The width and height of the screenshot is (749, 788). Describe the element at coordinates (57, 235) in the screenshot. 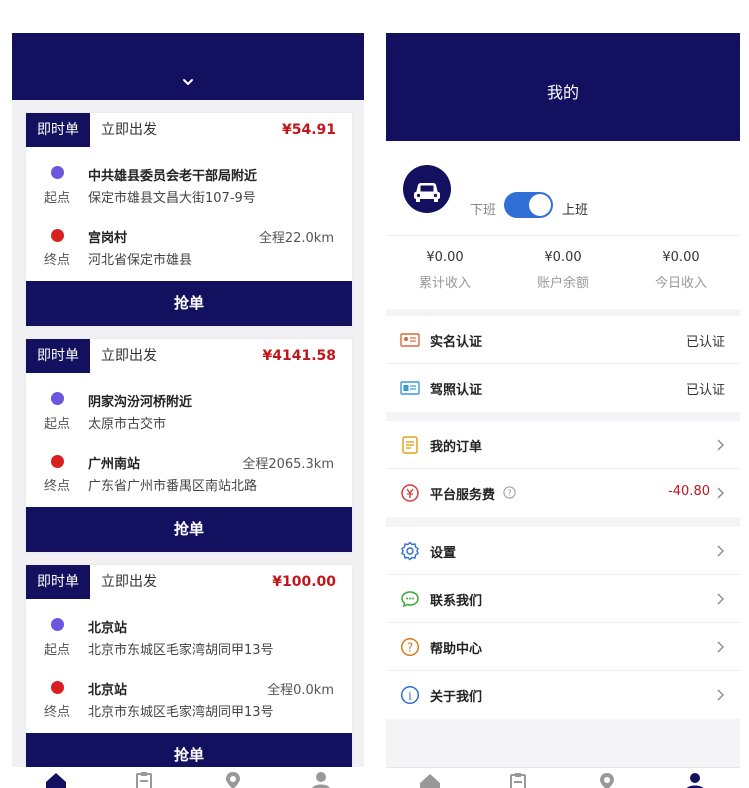

I see `end-dot-icon` at that location.